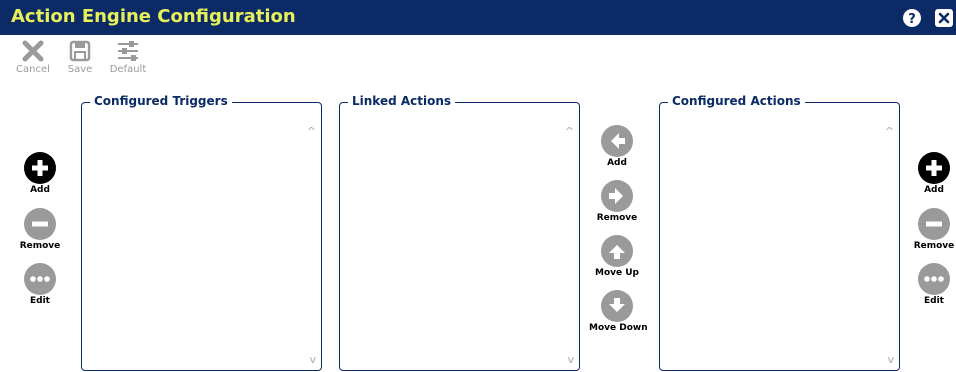  I want to click on remove-linked-action-label: Remove, so click(617, 218).